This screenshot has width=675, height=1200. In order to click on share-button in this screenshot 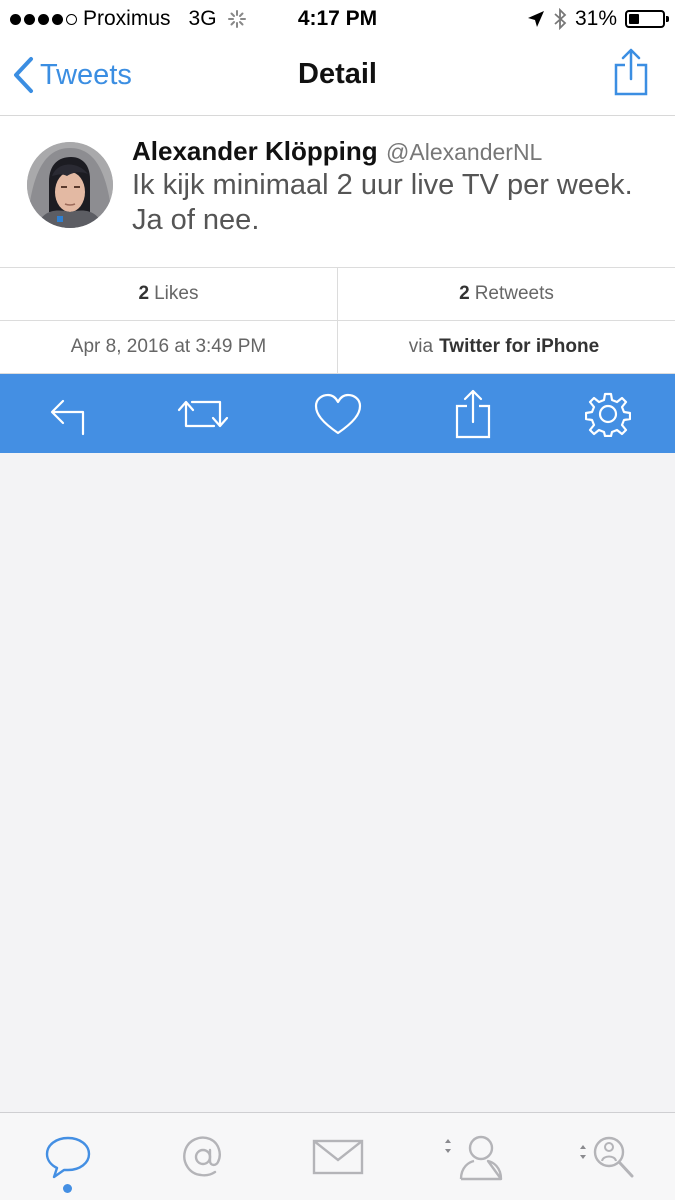, I will do `click(631, 74)`.